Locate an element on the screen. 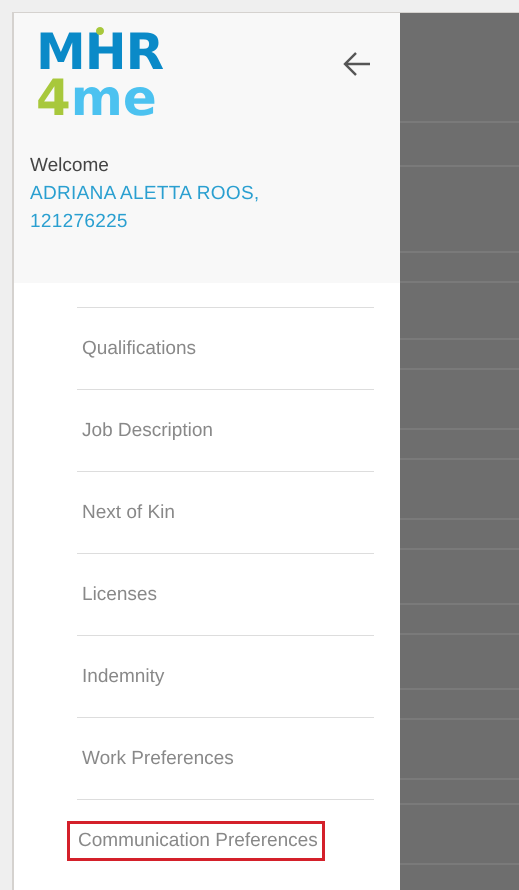  menu-item: Work Preferences is located at coordinates (158, 758).